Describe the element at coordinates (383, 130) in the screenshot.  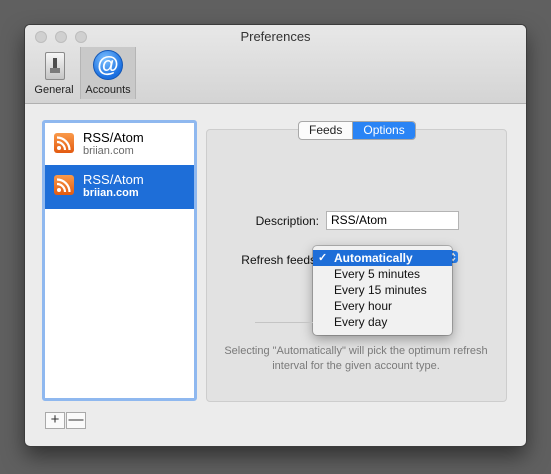
I see `tab-options: Options` at that location.